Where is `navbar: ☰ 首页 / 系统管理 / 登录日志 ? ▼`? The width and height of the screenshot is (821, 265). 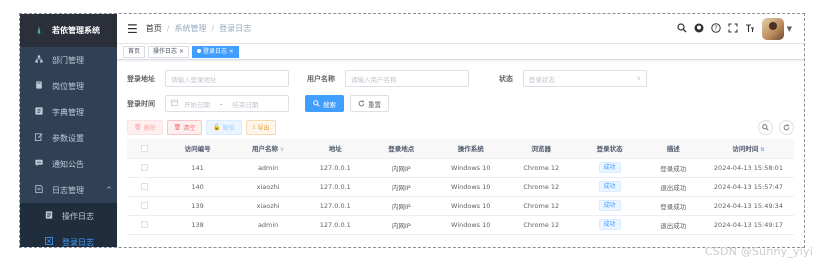
navbar: ☰ 首页 / 系统管理 / 登录日志 ? ▼ is located at coordinates (460, 29).